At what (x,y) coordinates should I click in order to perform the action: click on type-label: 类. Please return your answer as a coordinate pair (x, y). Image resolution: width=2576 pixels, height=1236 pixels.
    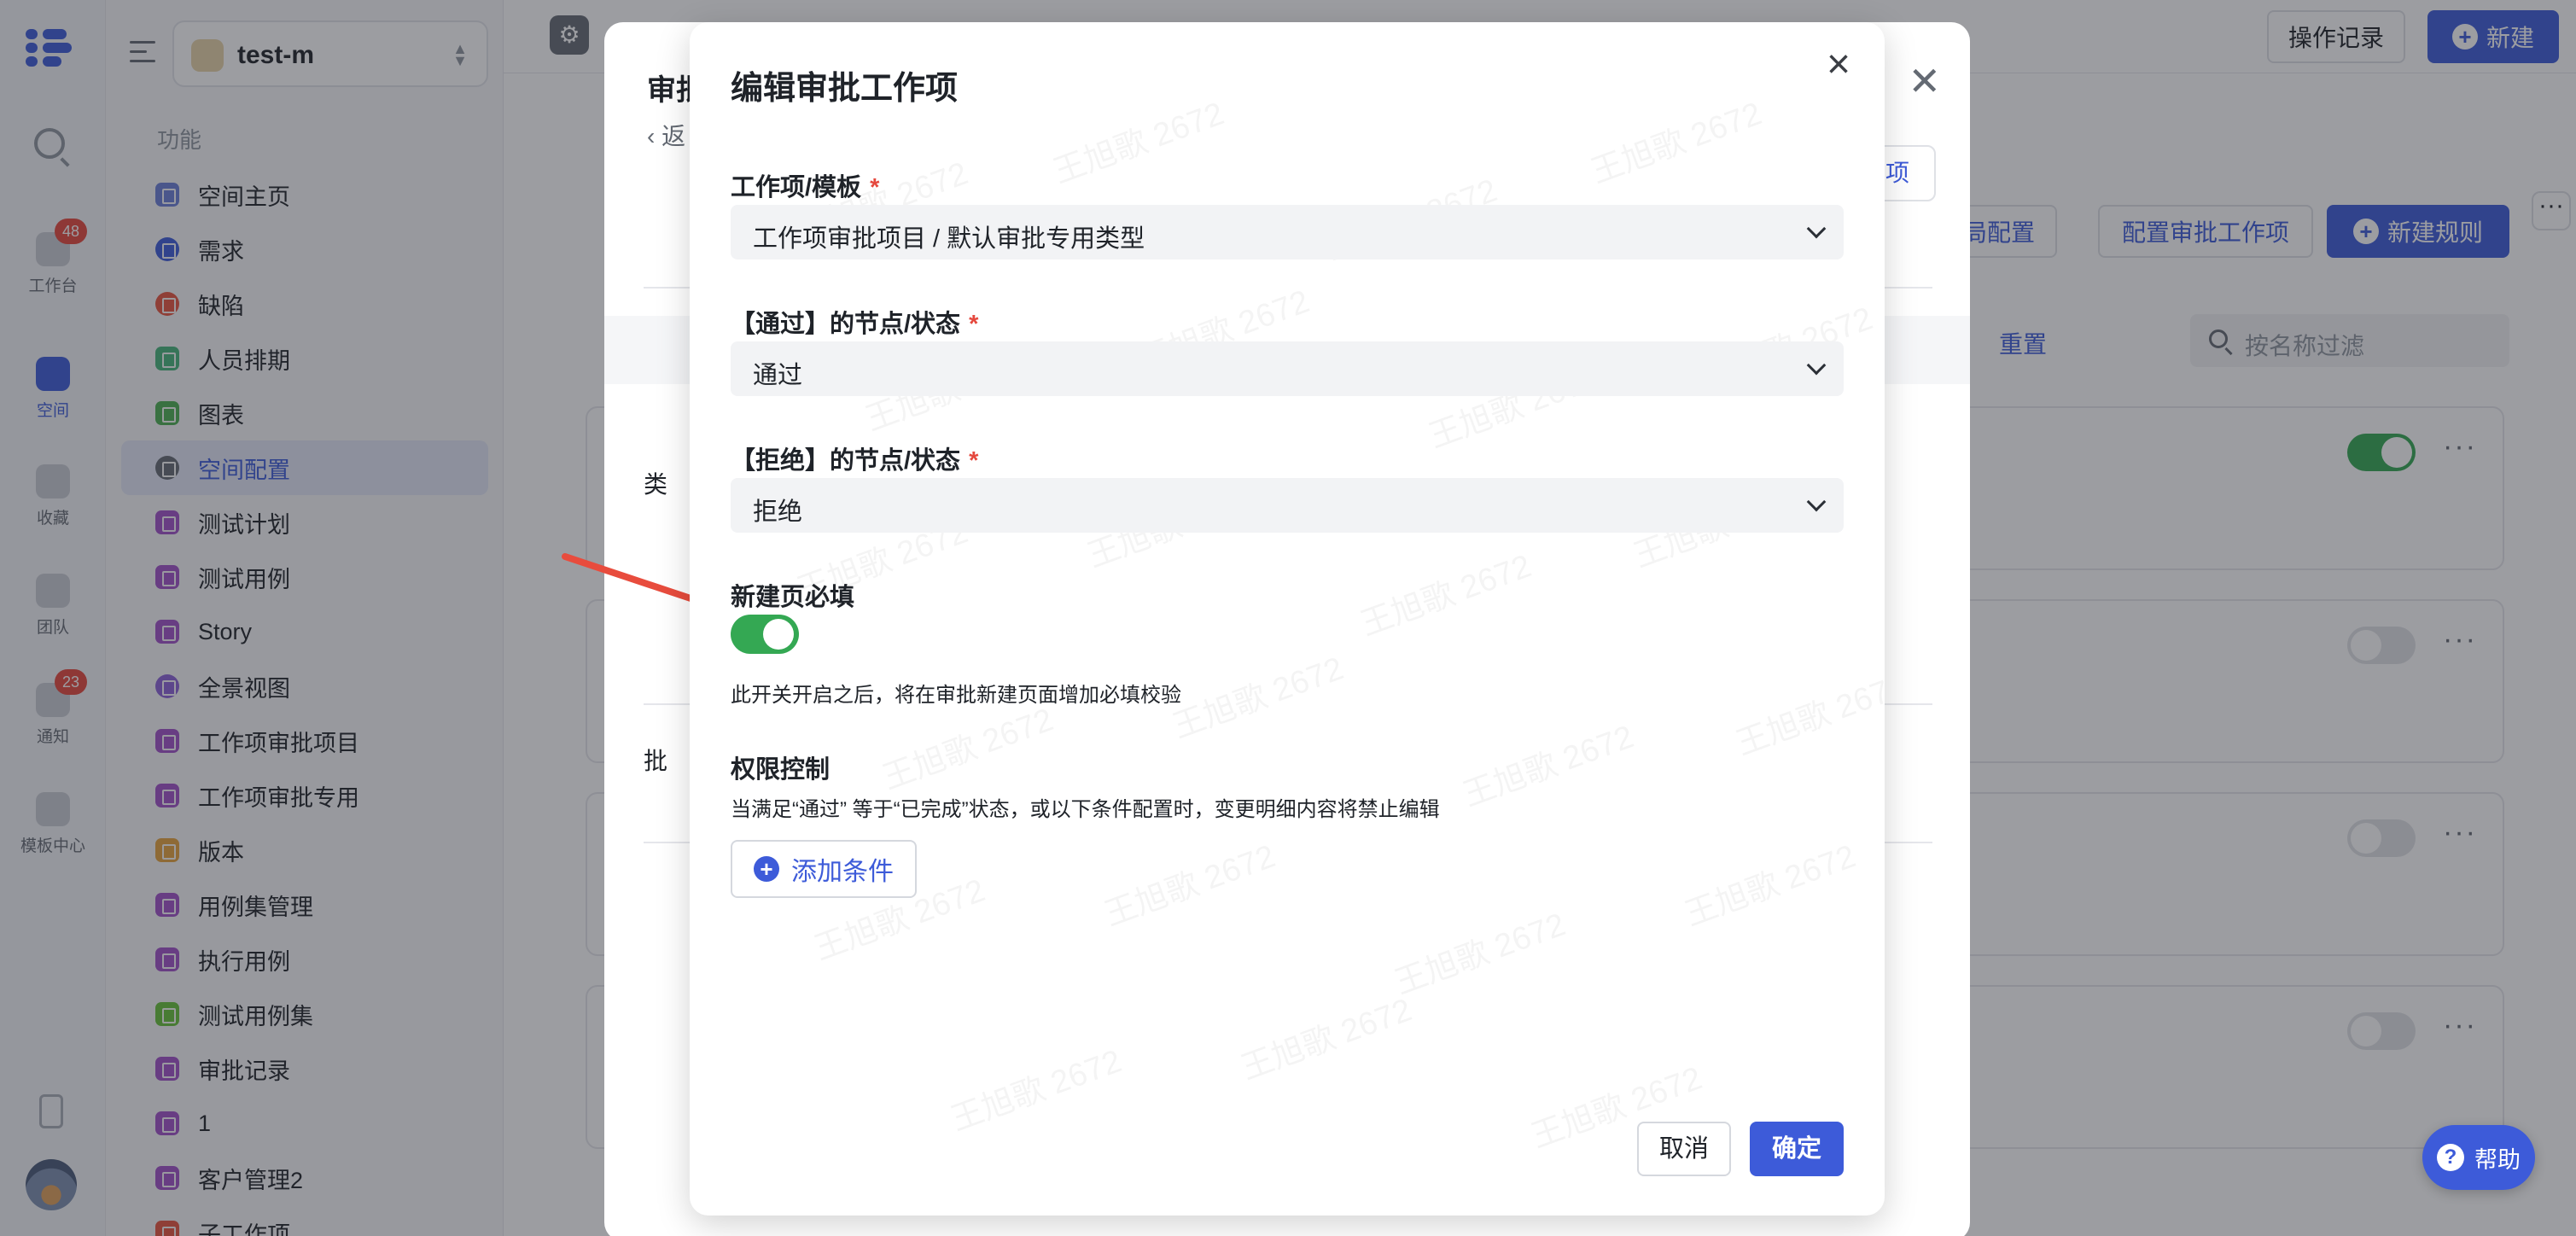
    Looking at the image, I should click on (656, 484).